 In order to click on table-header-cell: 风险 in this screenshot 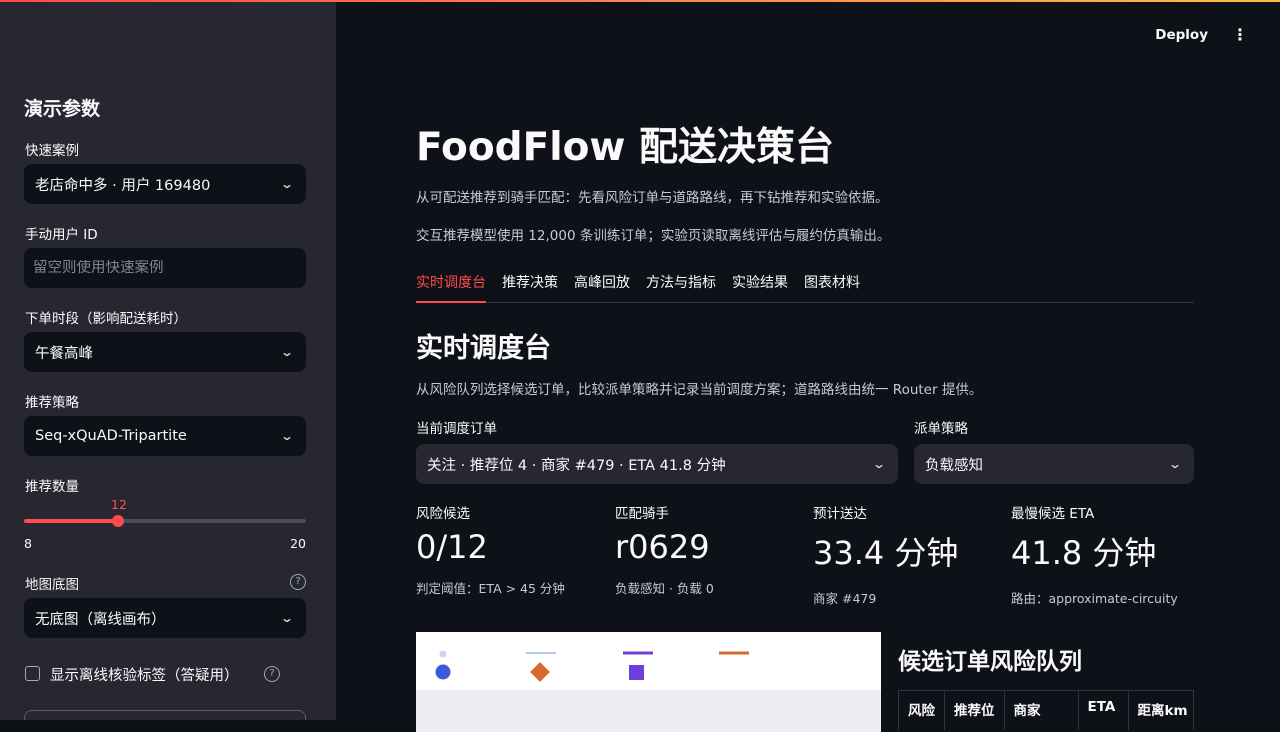, I will do `click(922, 710)`.